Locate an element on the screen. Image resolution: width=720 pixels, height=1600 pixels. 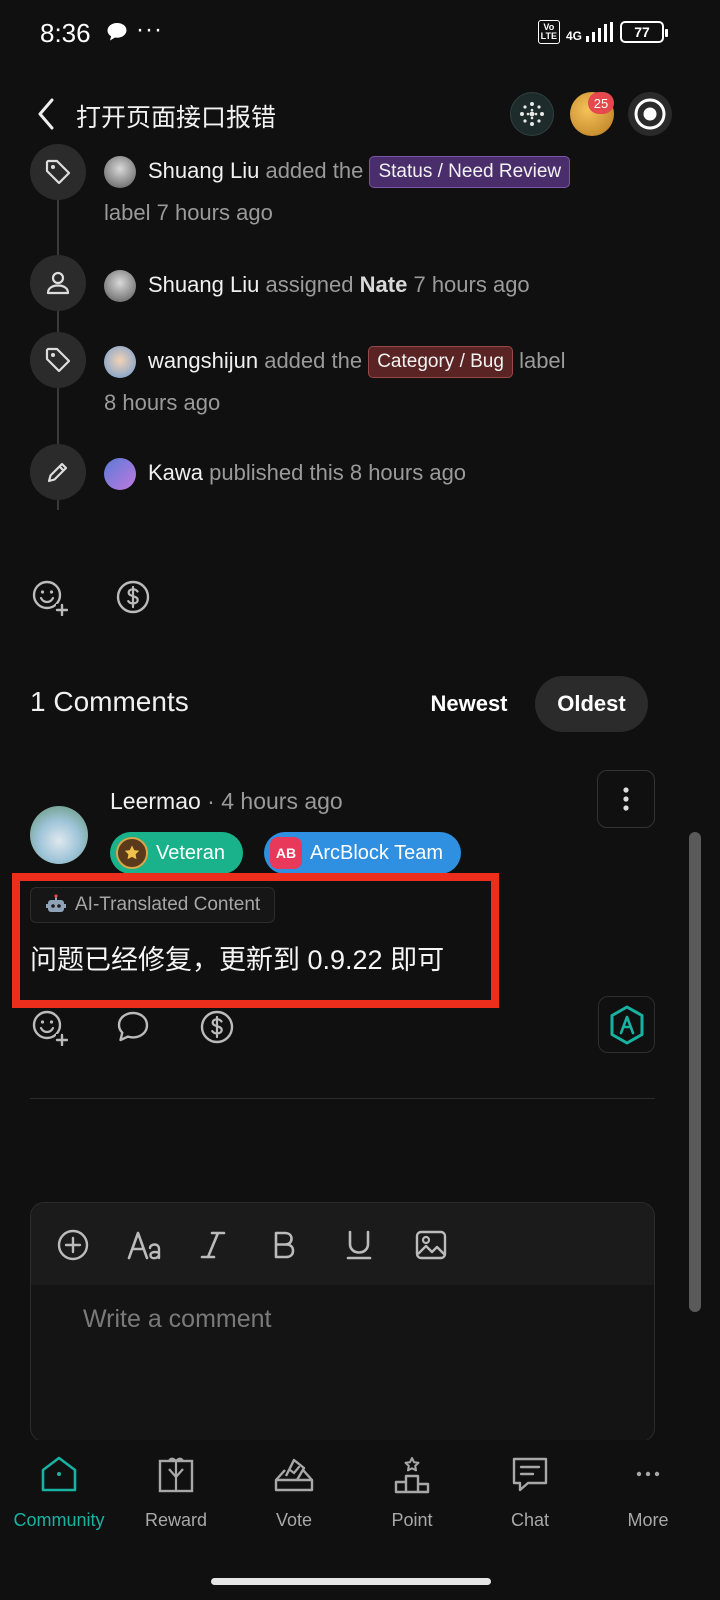
status-time: 8:36 is located at coordinates (65, 33).